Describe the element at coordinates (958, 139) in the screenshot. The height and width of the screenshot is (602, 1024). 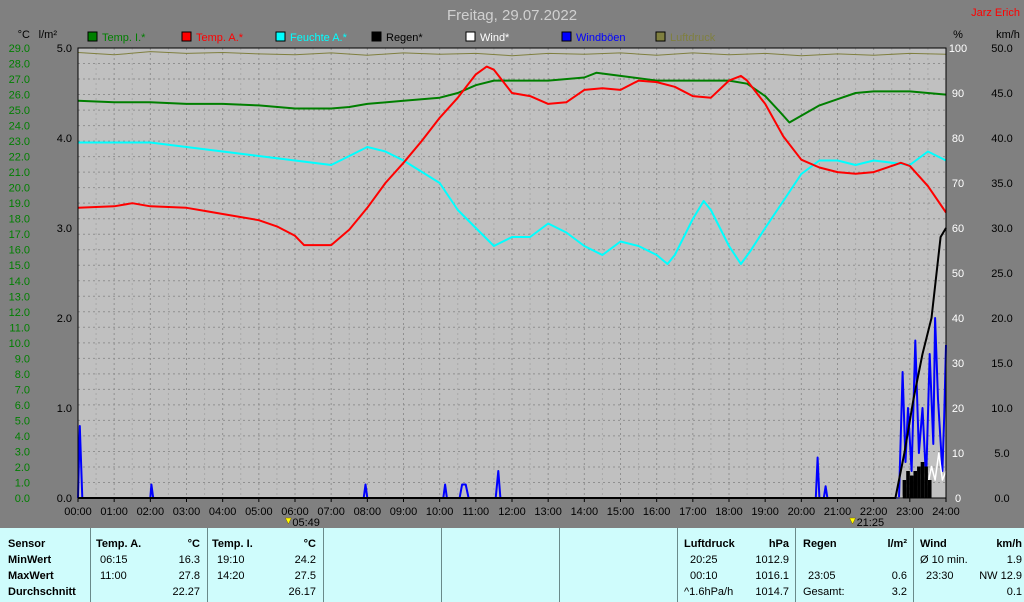
I see `humidity-tick-label: 80` at that location.